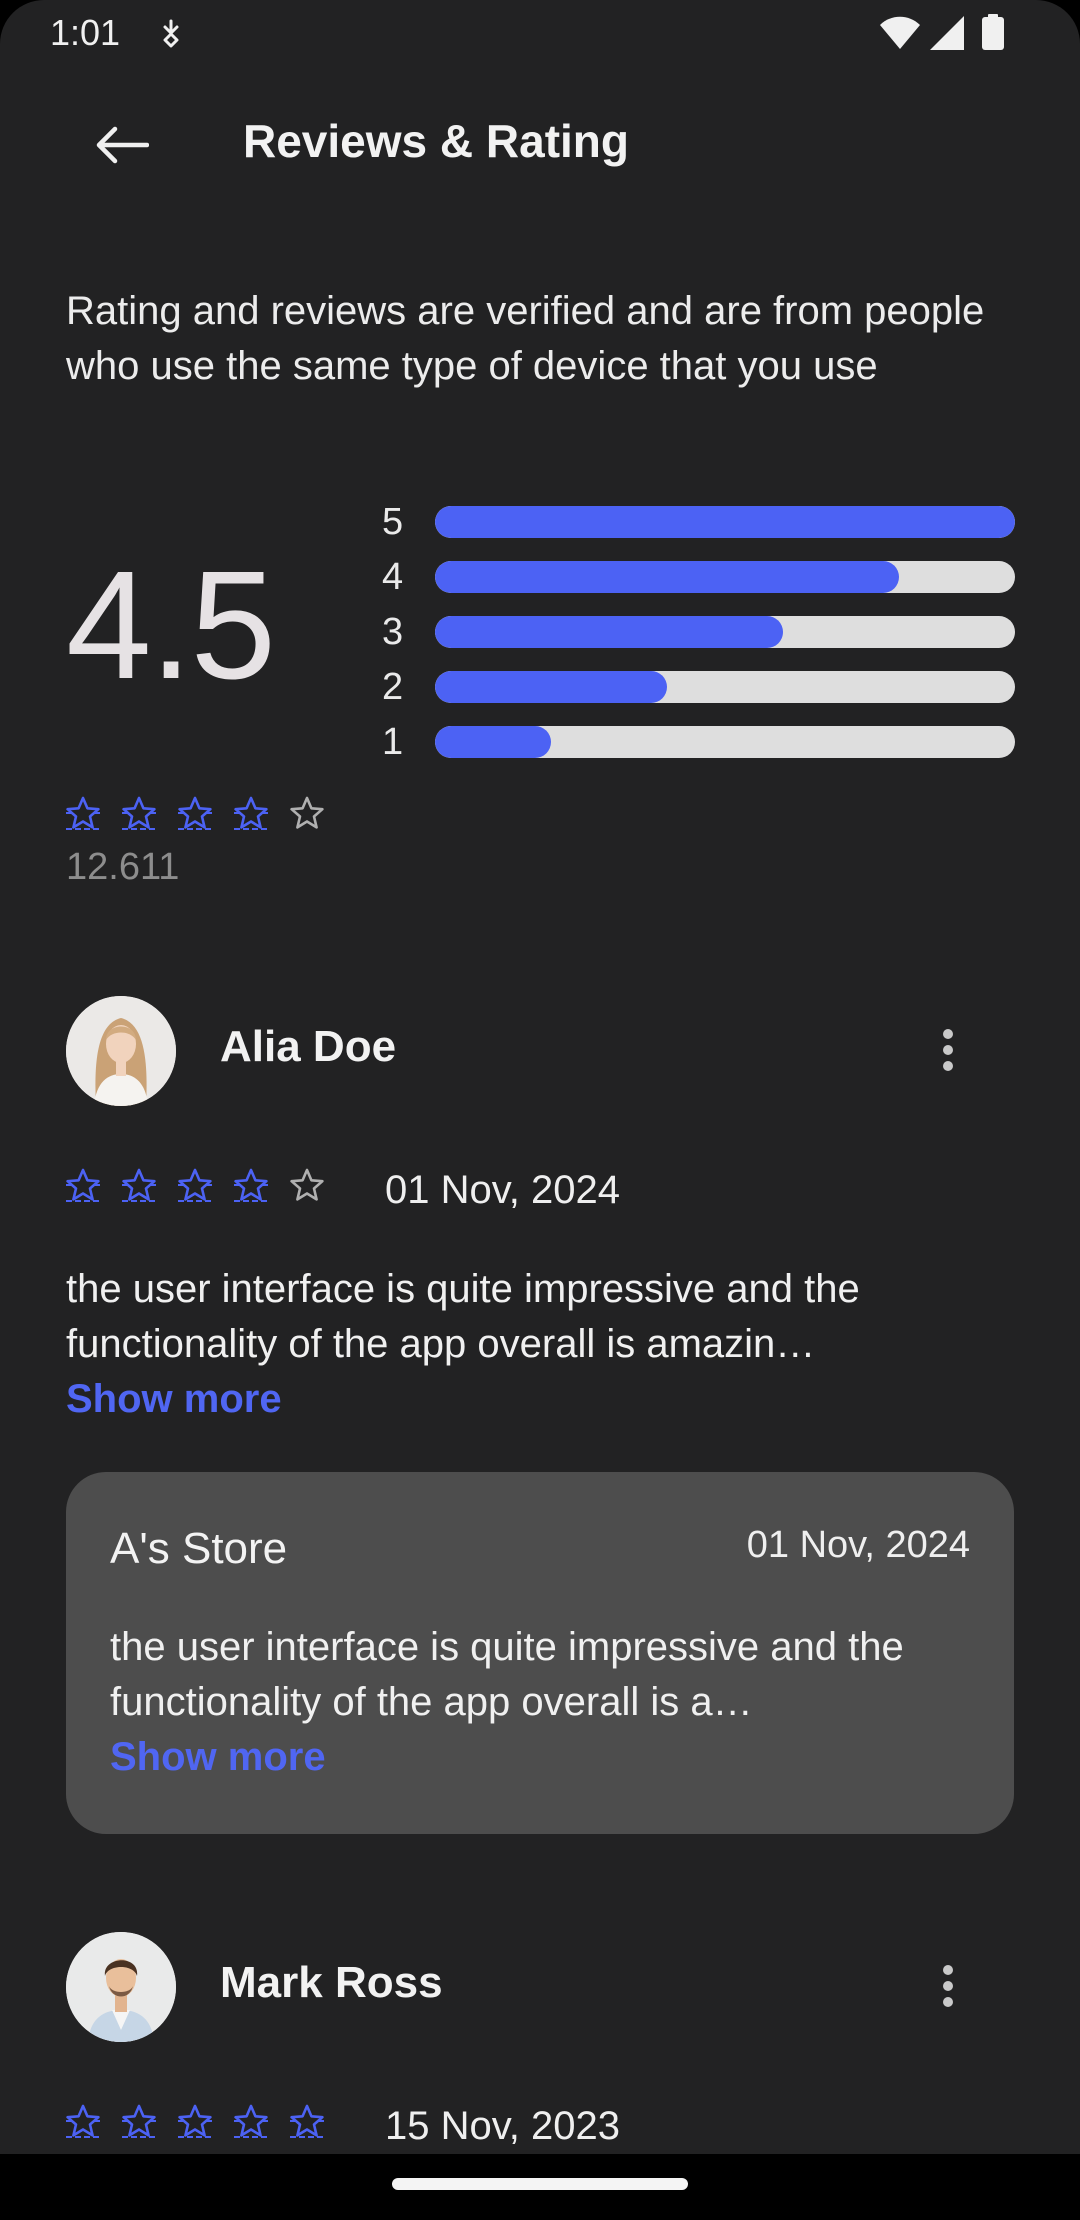 This screenshot has width=1080, height=2220. What do you see at coordinates (900, 35) in the screenshot?
I see `wifi-icon` at bounding box center [900, 35].